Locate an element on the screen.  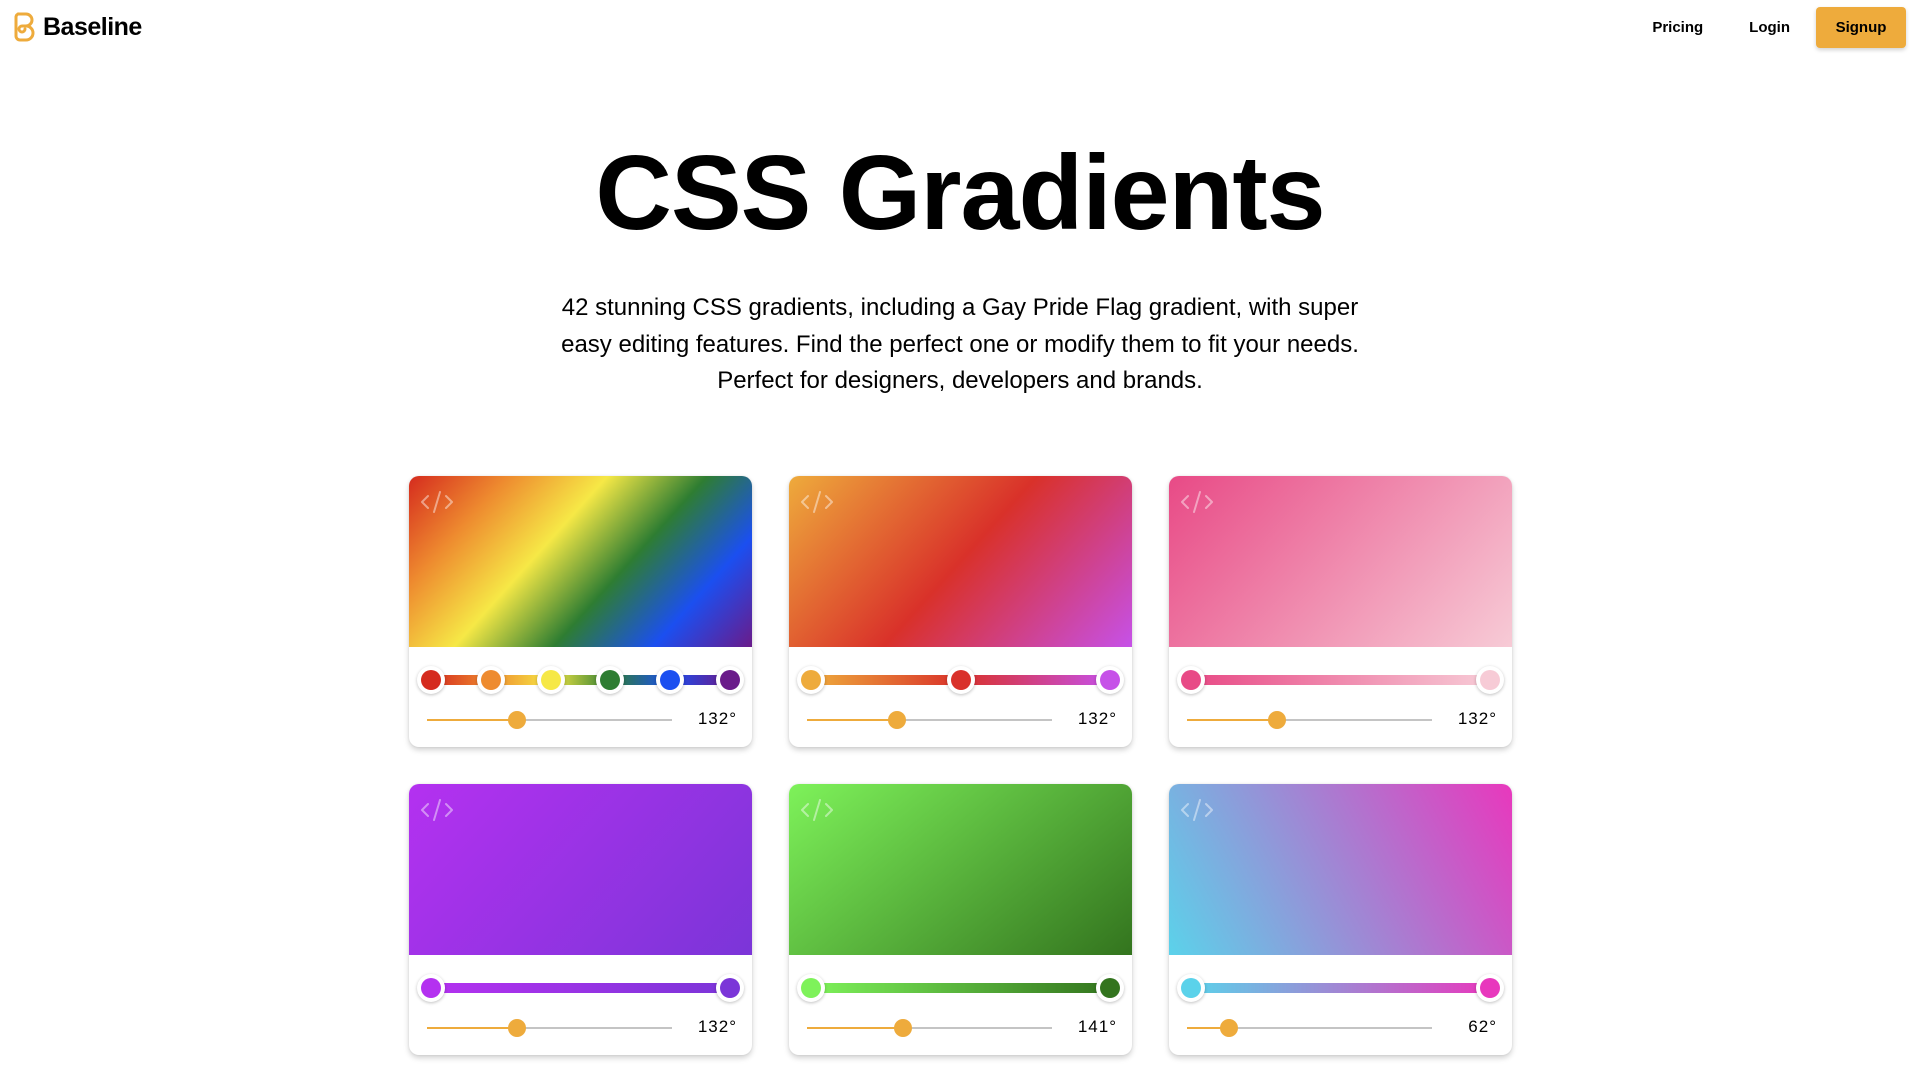
gradient-card-orange-red-purple: 132° is located at coordinates (960, 611).